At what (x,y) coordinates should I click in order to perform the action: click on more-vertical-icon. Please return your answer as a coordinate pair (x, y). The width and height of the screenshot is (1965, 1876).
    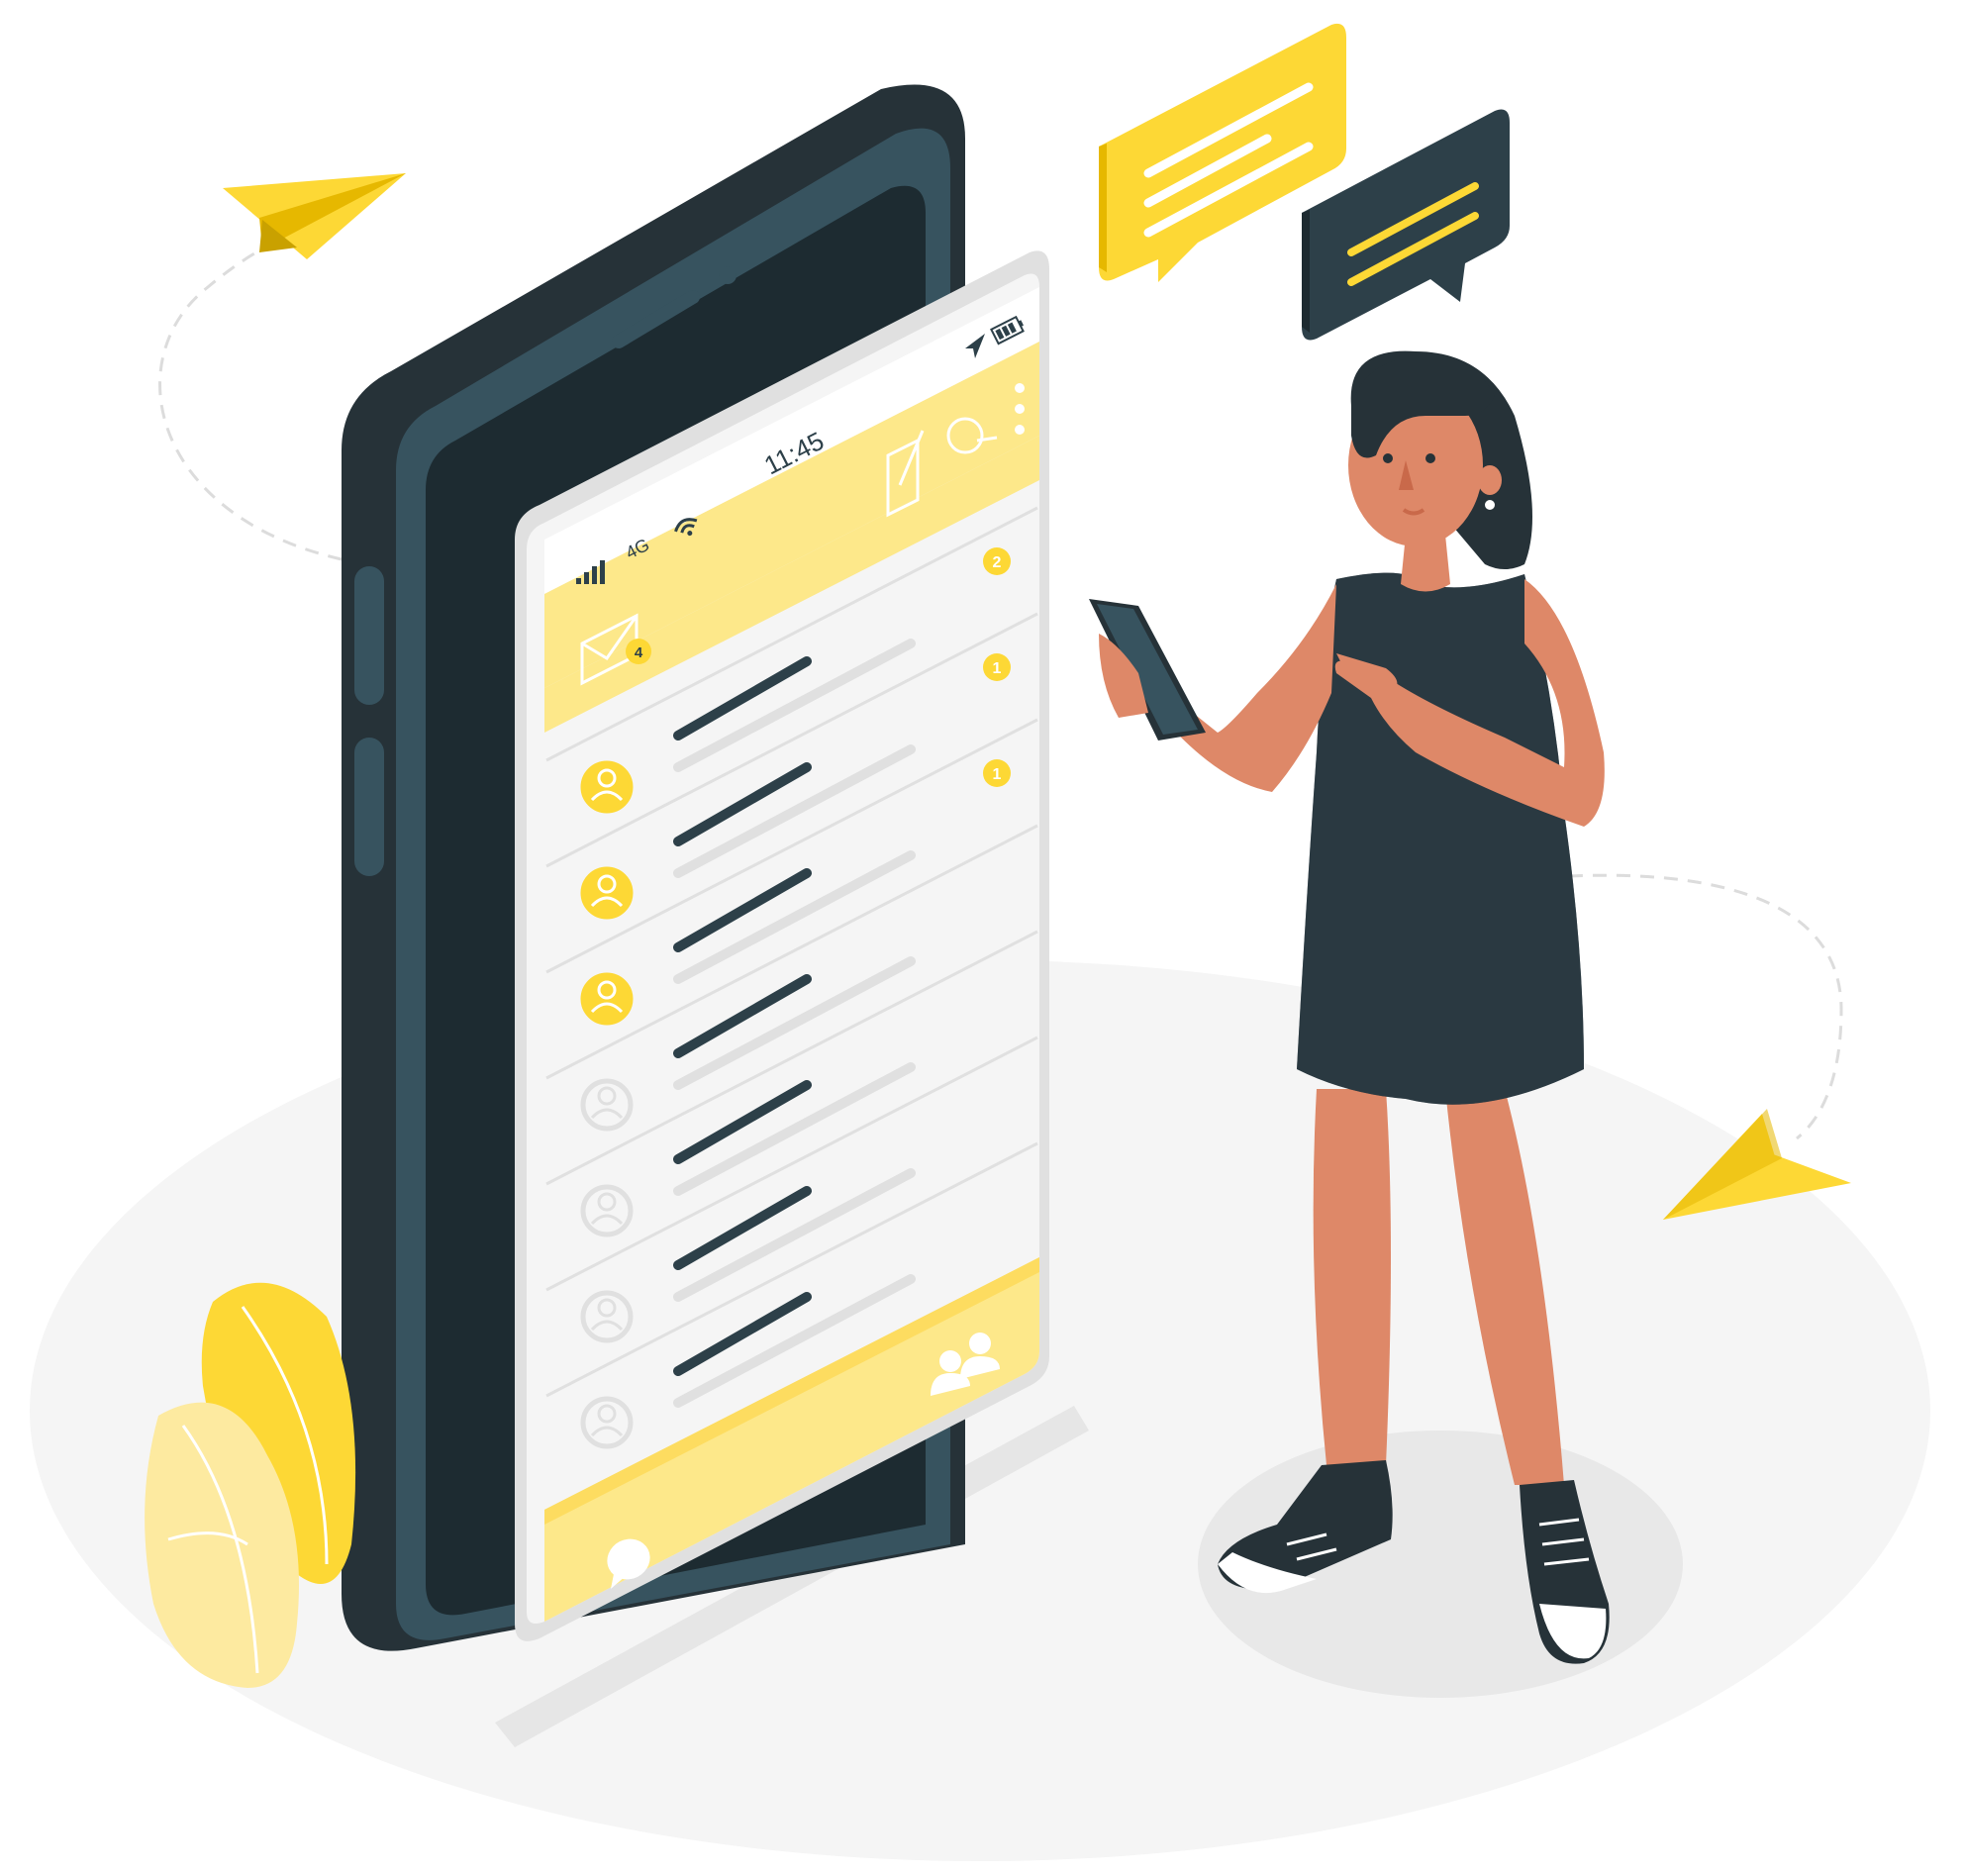
    Looking at the image, I should click on (1020, 409).